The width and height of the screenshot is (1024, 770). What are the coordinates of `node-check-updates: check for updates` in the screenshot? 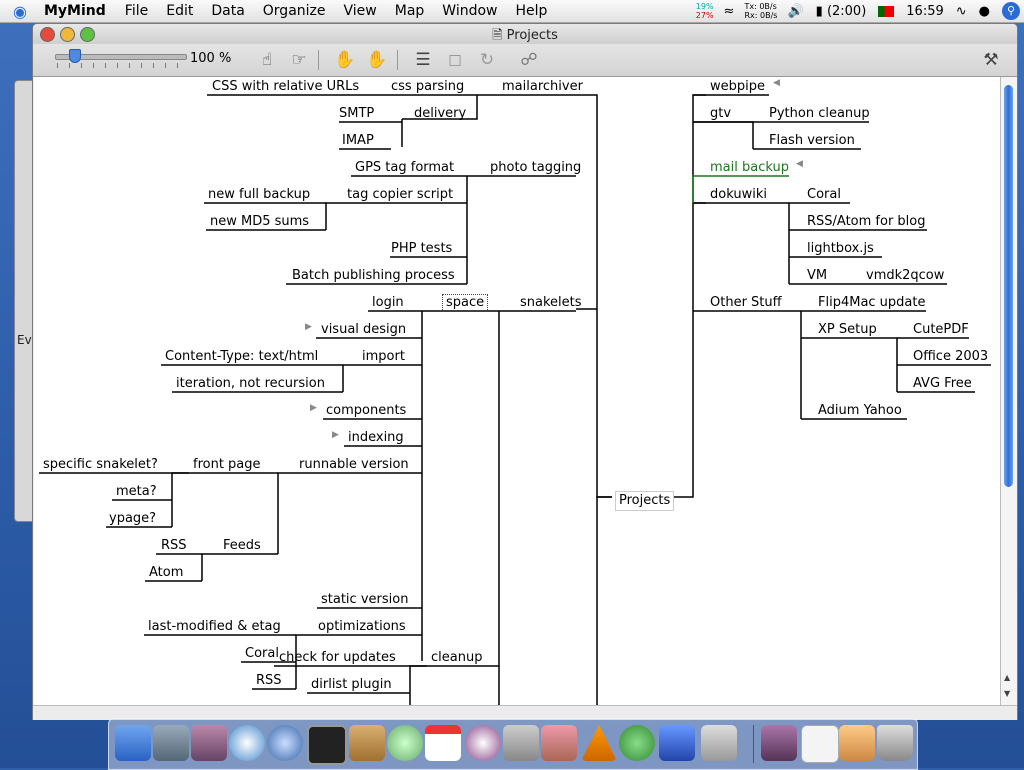 It's located at (337, 658).